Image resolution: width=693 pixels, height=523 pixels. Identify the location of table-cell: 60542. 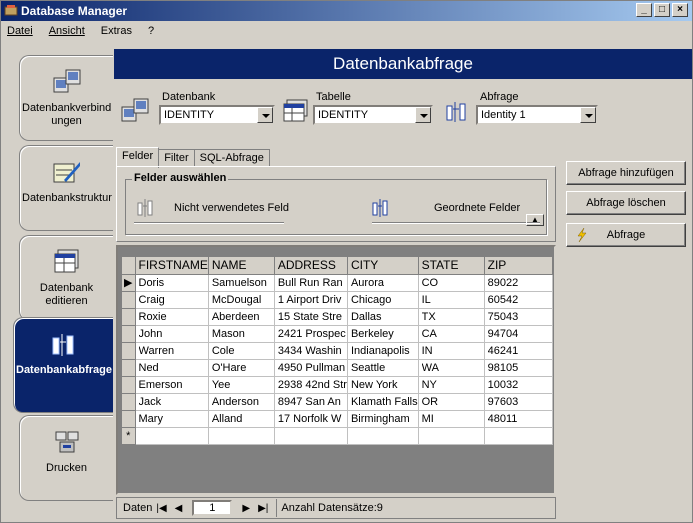
(518, 300).